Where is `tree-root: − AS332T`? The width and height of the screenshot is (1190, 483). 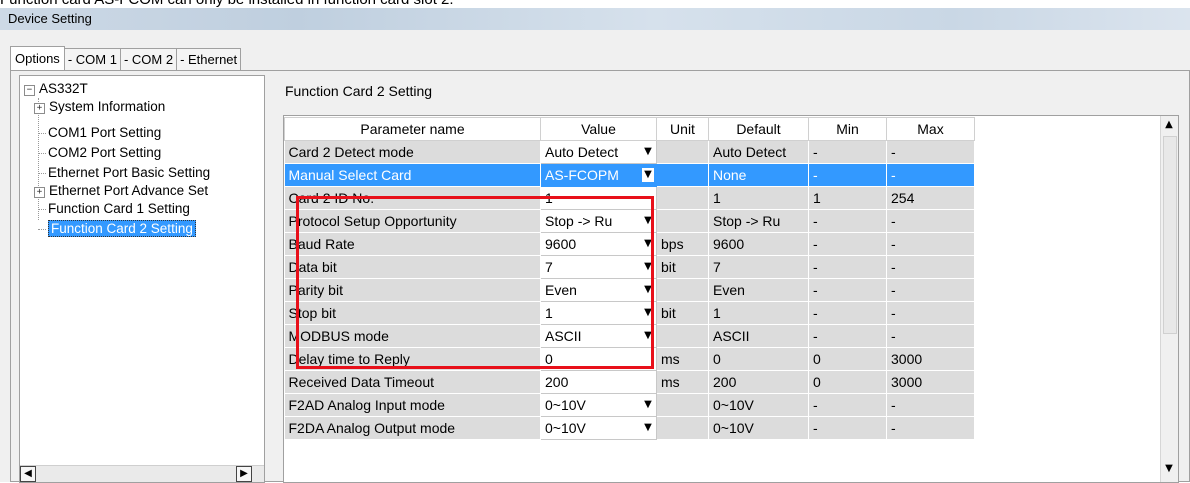
tree-root: − AS332T is located at coordinates (56, 89).